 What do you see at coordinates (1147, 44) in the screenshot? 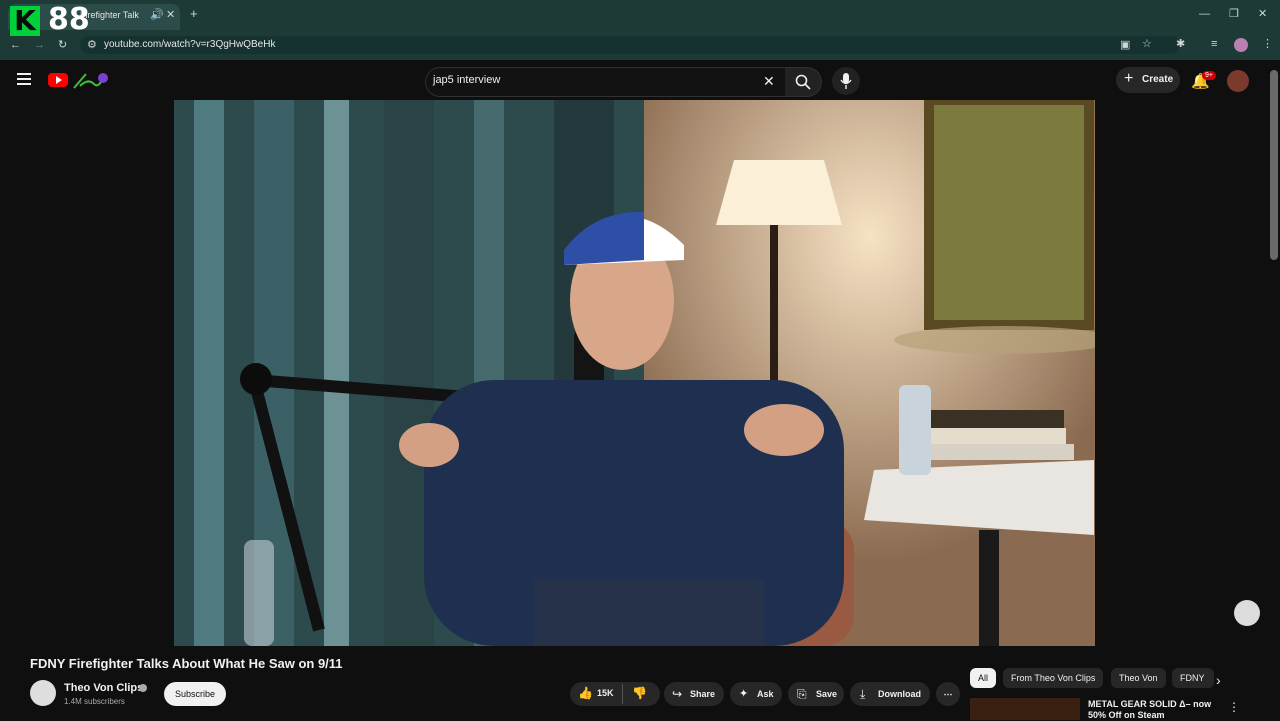
I see `bookmark-star-icon: ☆` at bounding box center [1147, 44].